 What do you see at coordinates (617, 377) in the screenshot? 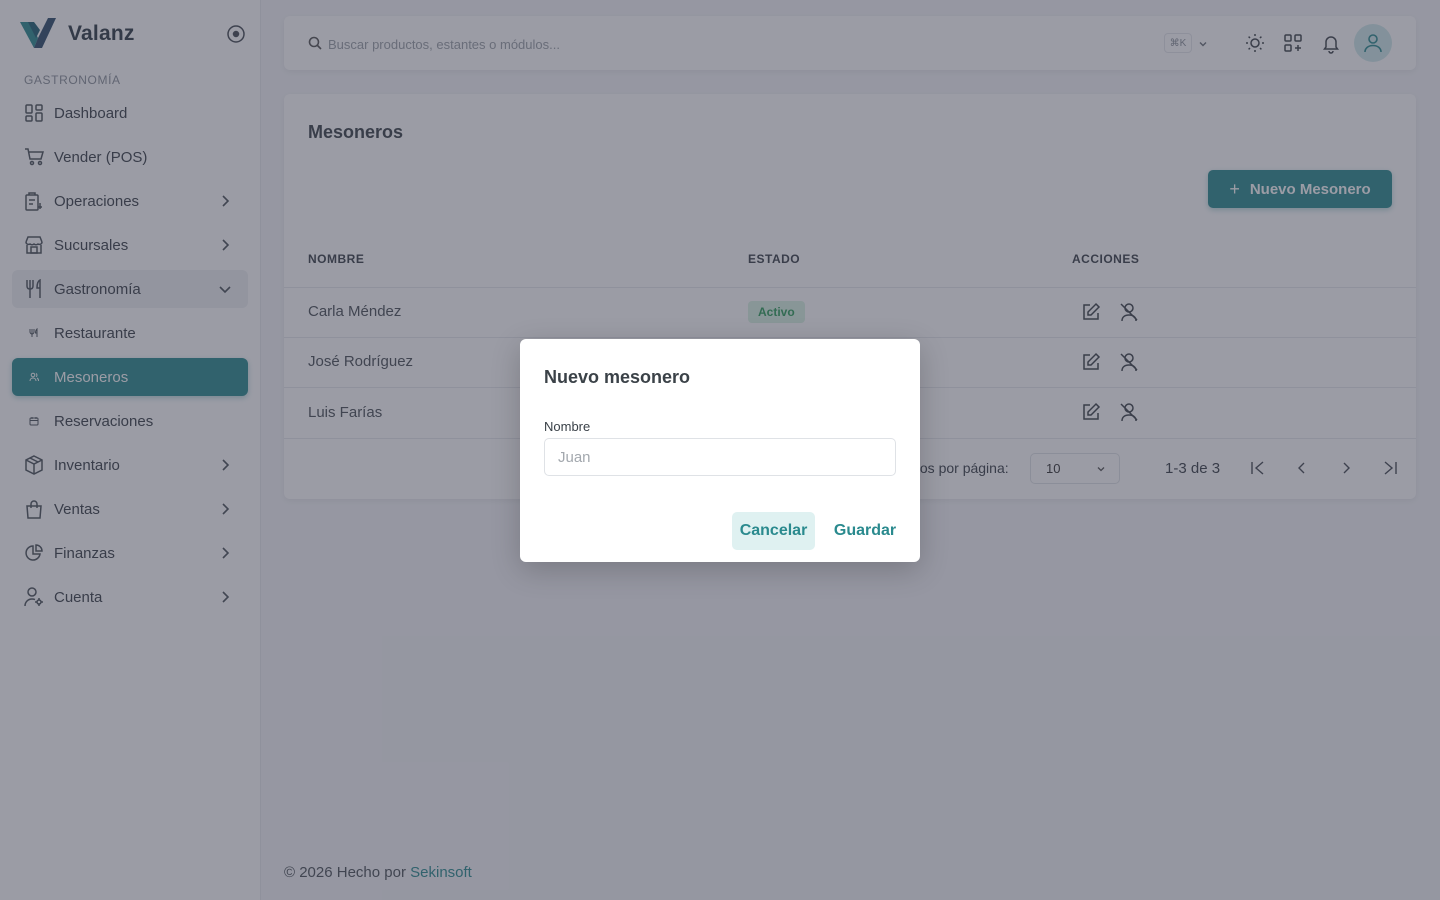
I see `dialog-title: Nuevo mesonero` at bounding box center [617, 377].